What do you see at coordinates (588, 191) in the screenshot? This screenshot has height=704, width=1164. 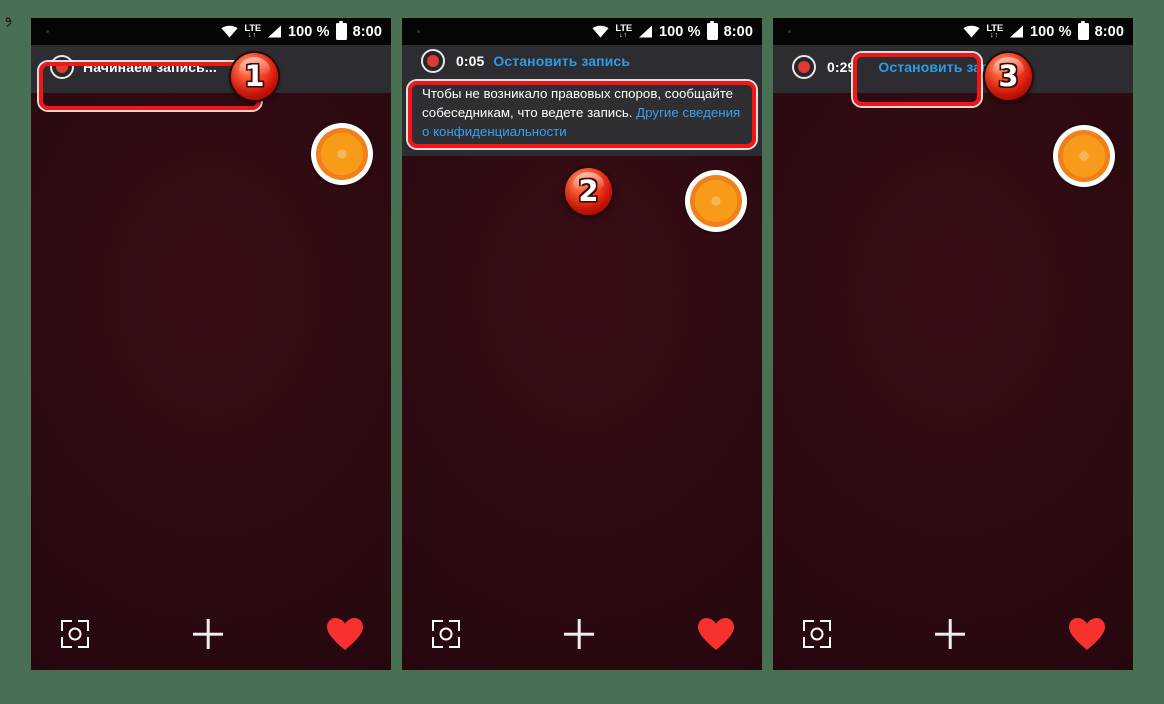 I see `step-badge-2: 2` at bounding box center [588, 191].